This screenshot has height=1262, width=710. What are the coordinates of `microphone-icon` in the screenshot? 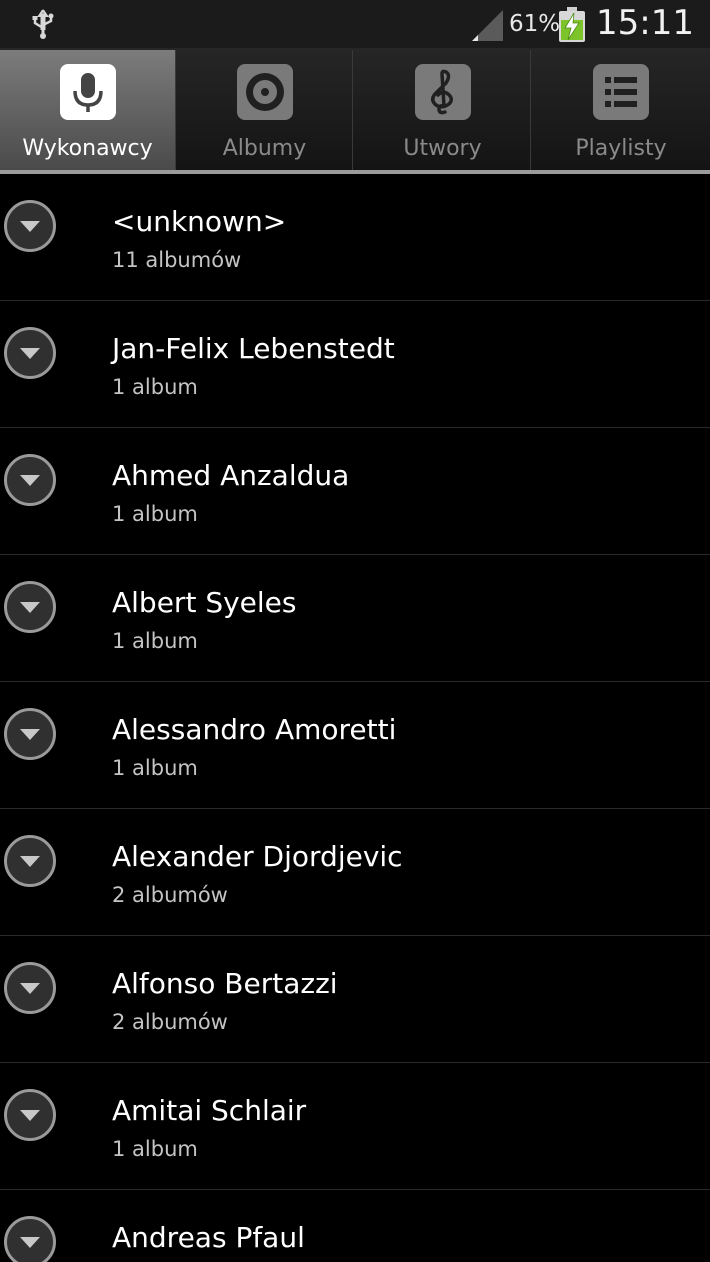 It's located at (88, 92).